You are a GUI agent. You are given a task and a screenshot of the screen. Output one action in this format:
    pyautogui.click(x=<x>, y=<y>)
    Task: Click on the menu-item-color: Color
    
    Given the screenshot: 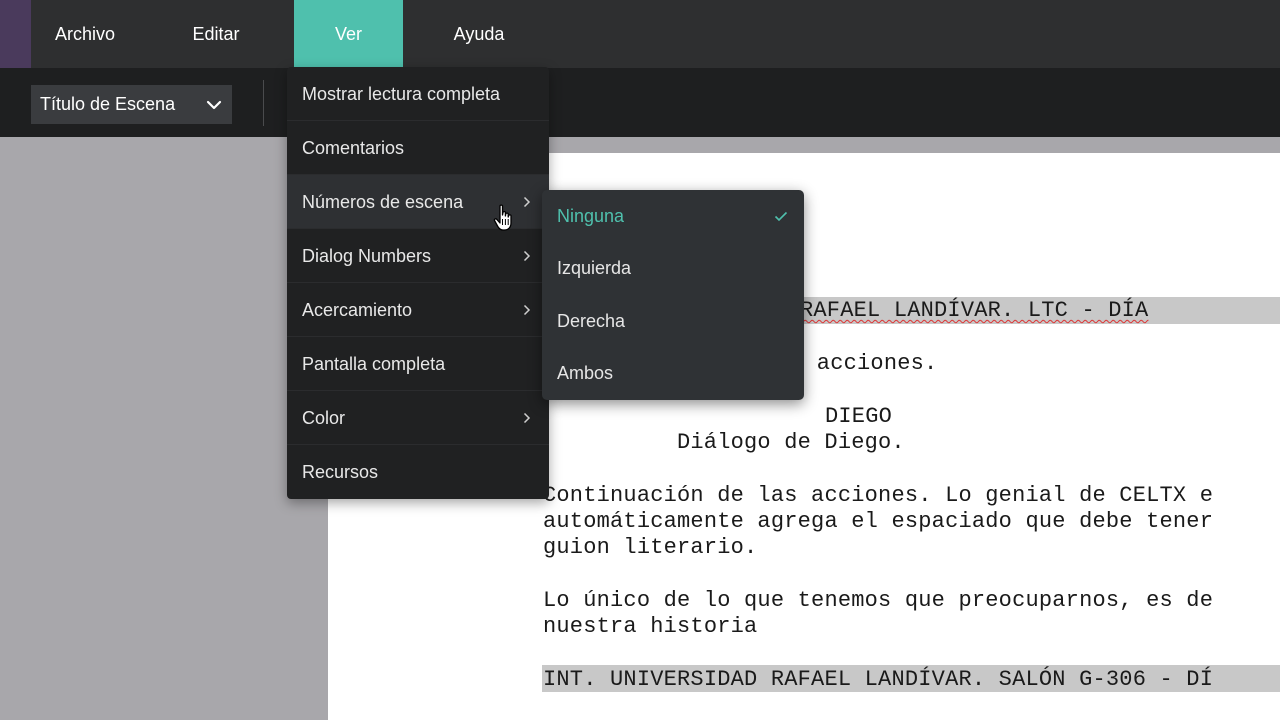 What is the action you would take?
    pyautogui.click(x=418, y=418)
    